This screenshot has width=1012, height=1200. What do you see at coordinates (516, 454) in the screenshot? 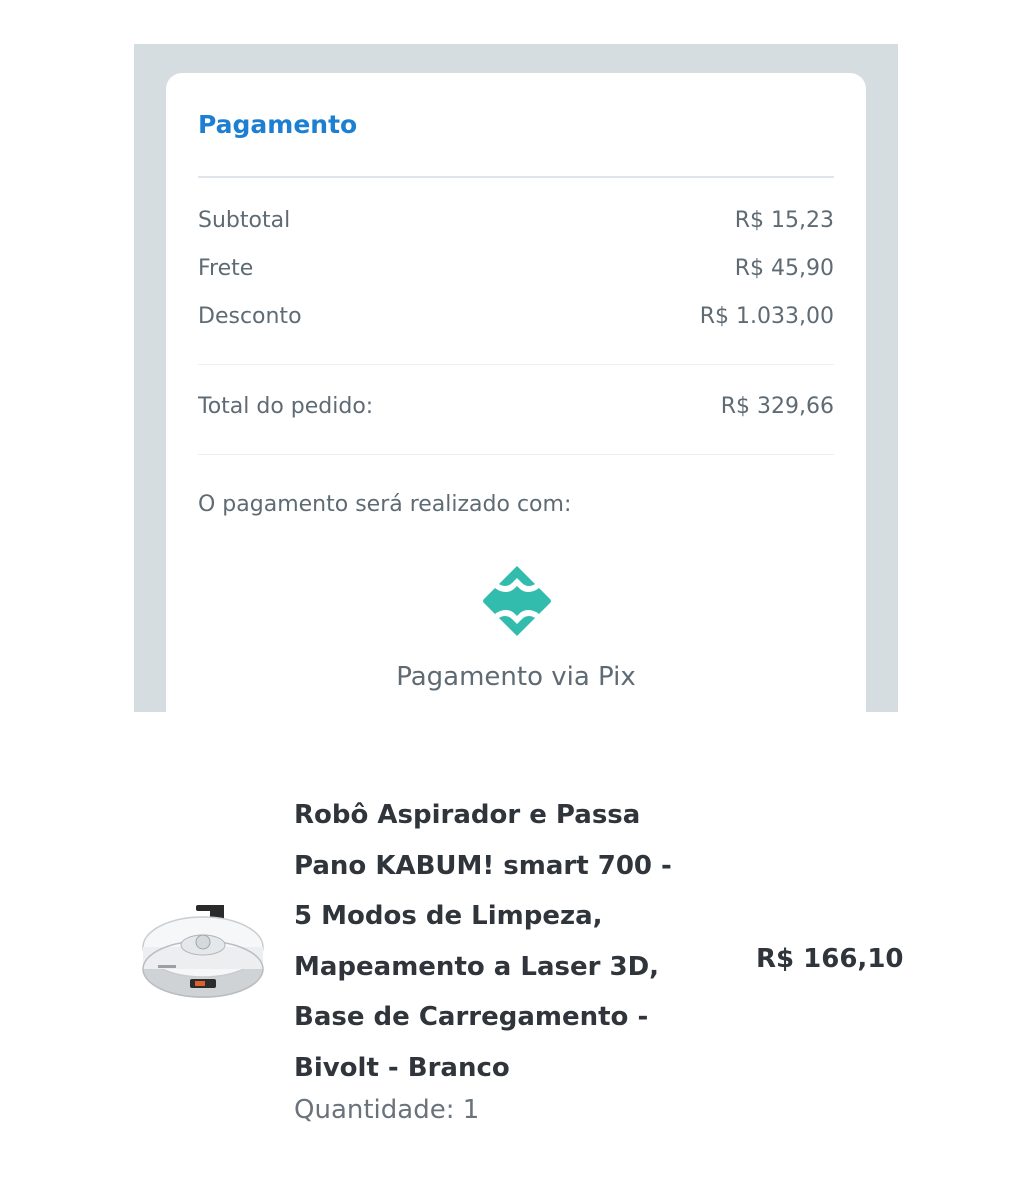
I see `total-divider` at bounding box center [516, 454].